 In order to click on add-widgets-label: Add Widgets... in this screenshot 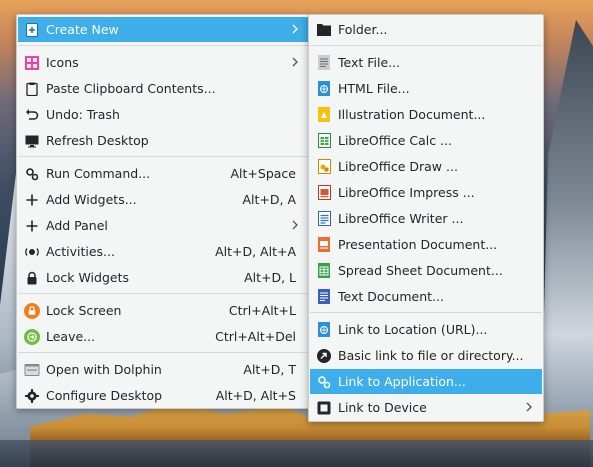, I will do `click(91, 199)`.